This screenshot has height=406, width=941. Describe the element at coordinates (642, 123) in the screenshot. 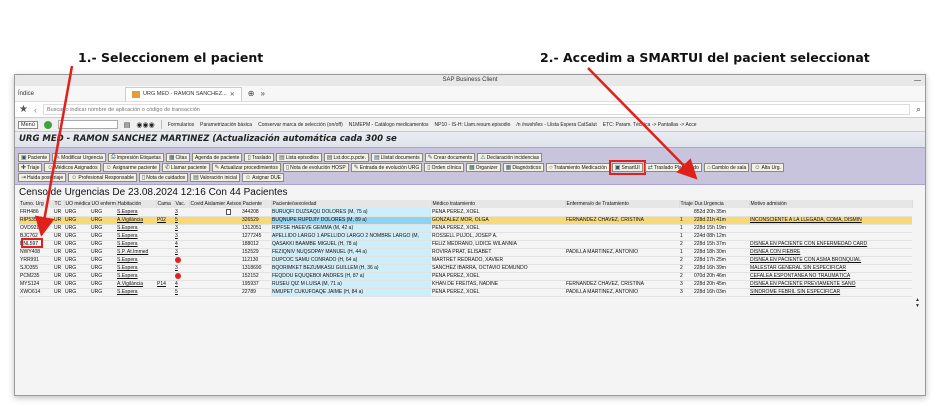

I see `arrow-step2` at that location.